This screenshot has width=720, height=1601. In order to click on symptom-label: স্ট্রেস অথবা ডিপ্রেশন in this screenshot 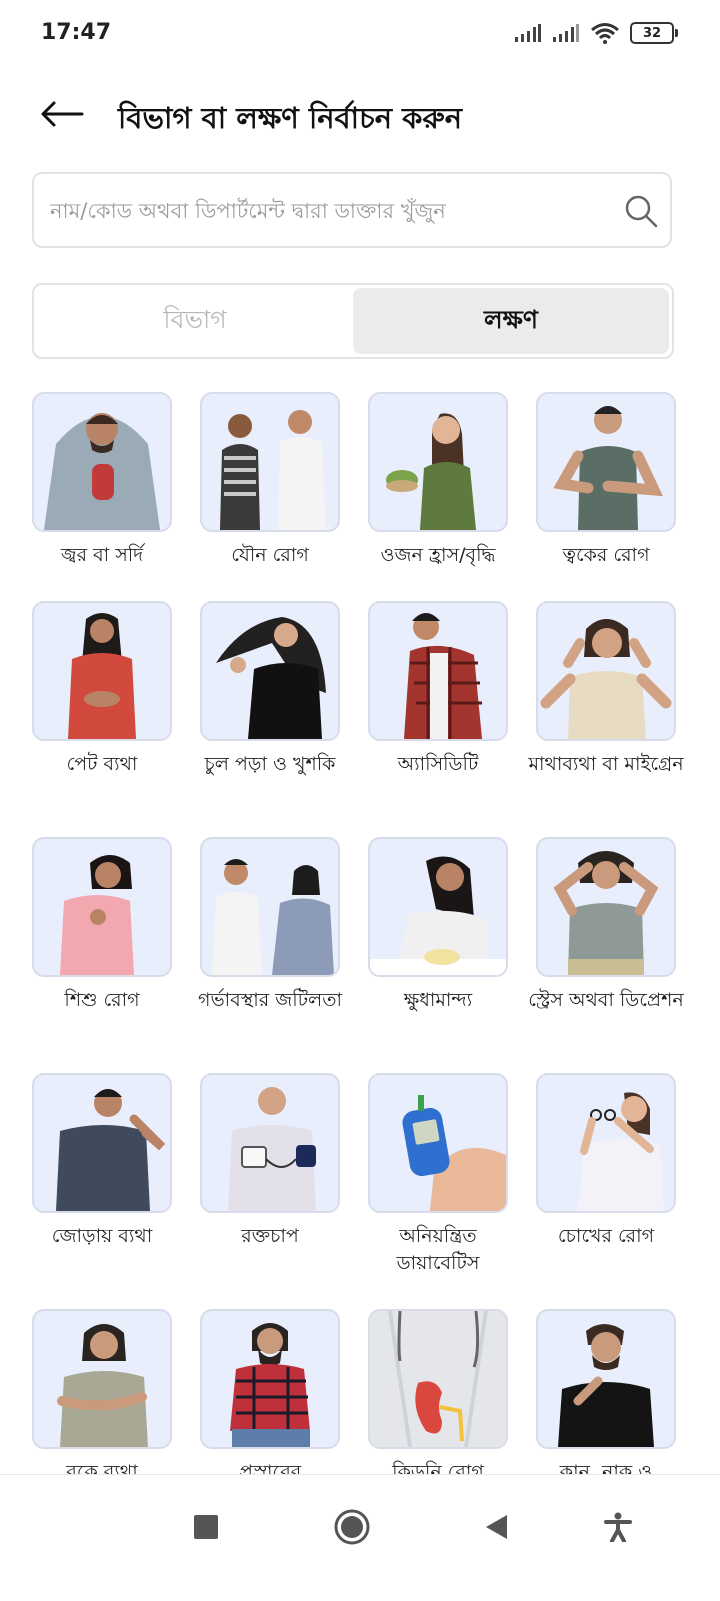, I will do `click(606, 1000)`.